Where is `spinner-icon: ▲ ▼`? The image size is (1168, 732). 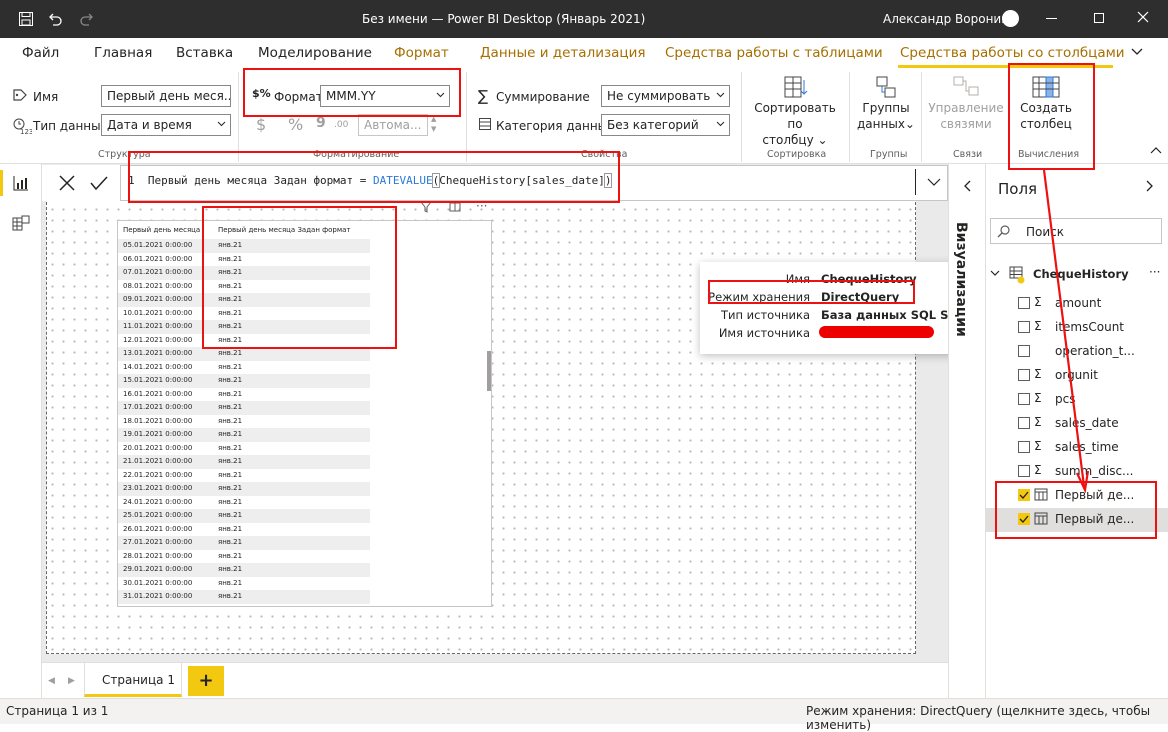
spinner-icon: ▲ ▼ is located at coordinates (433, 124).